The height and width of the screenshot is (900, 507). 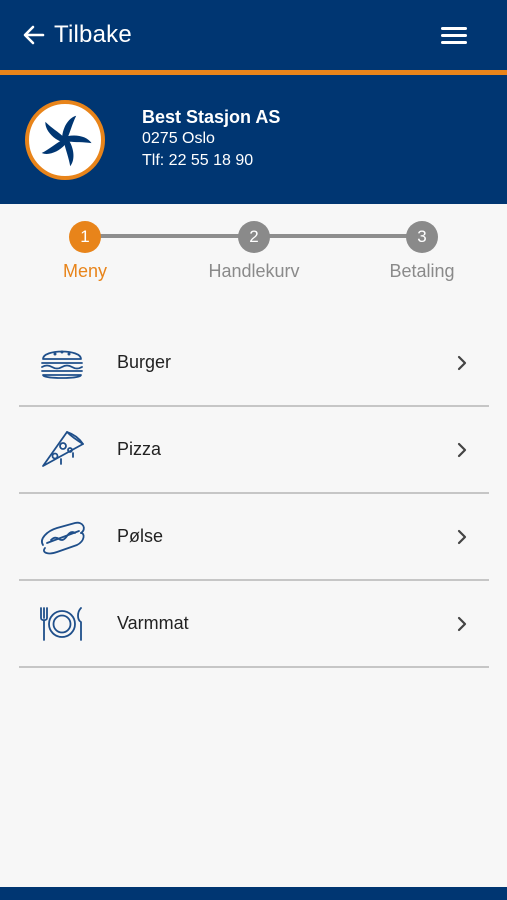 I want to click on menu-item-varmmat: Varmmat, so click(x=254, y=624).